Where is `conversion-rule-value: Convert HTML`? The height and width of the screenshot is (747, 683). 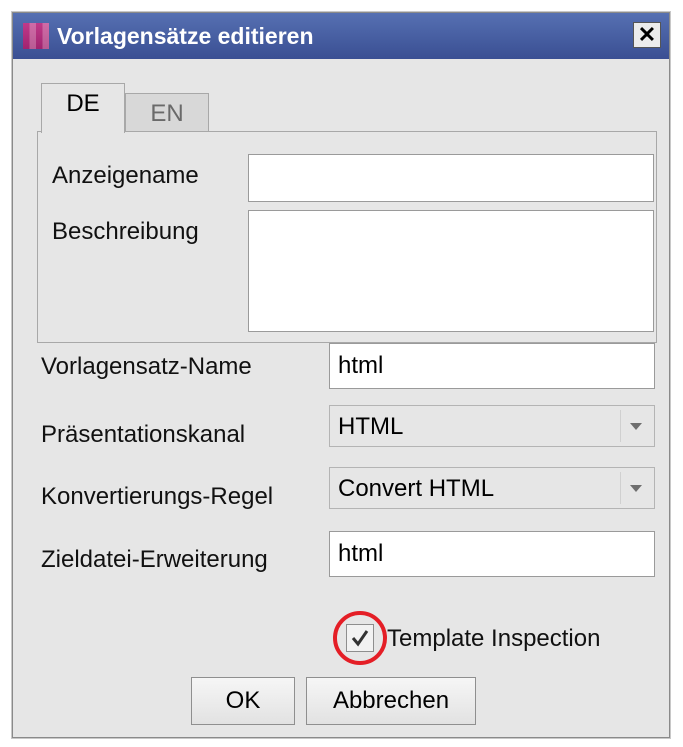
conversion-rule-value: Convert HTML is located at coordinates (416, 488).